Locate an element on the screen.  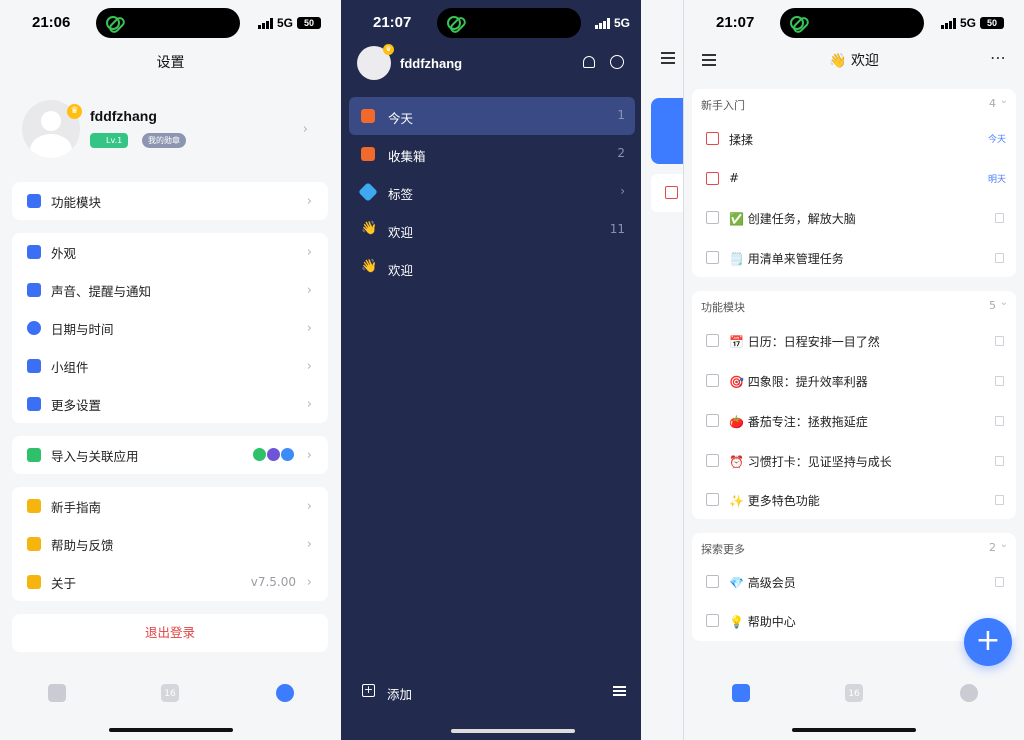
settings-item-datetime: 日期与时间 › is located at coordinates (170, 328).